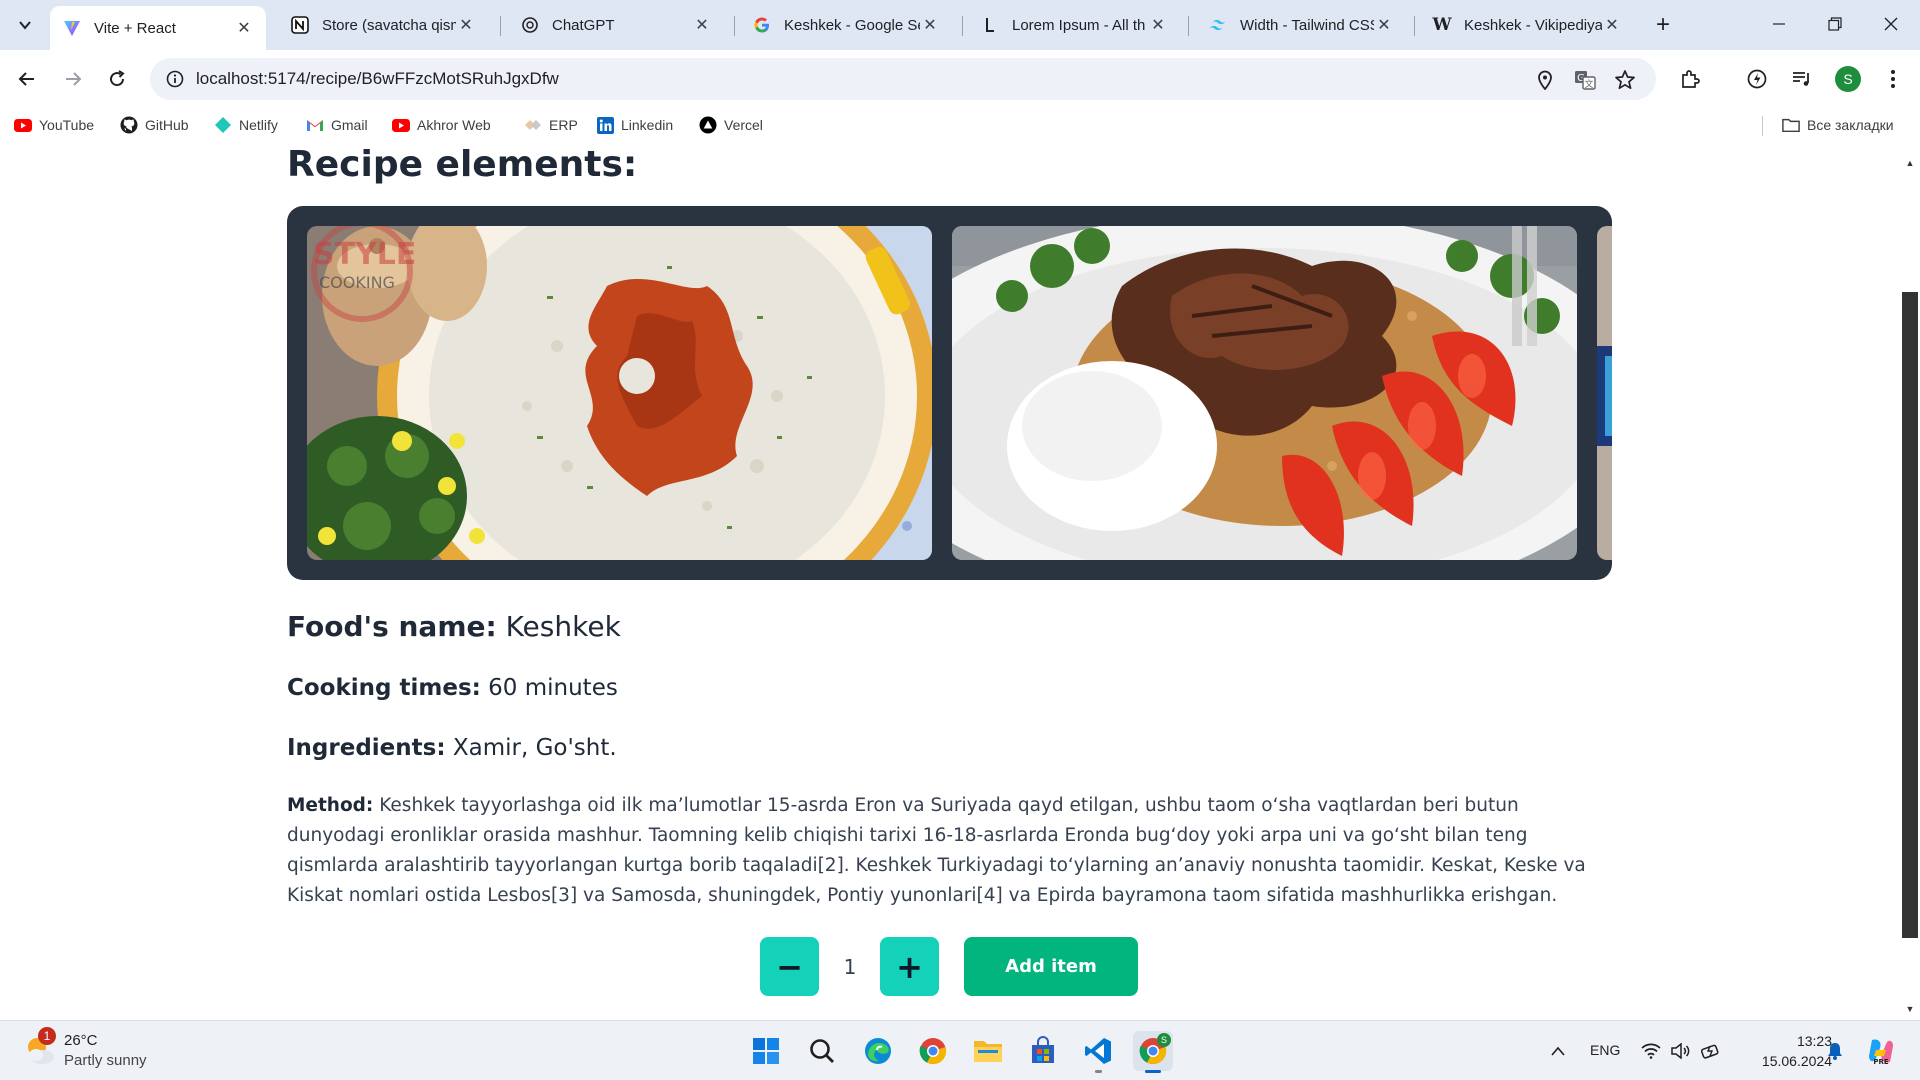 Image resolution: width=1920 pixels, height=1080 pixels. What do you see at coordinates (1681, 1051) in the screenshot?
I see `volume-icon` at bounding box center [1681, 1051].